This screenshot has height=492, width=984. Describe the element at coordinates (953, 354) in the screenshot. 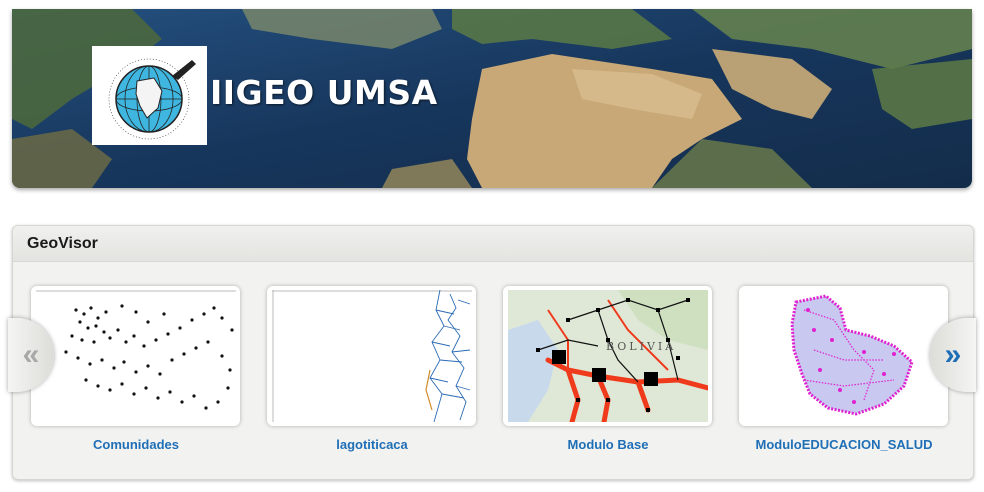

I see `double-chevron-right-icon: »` at that location.